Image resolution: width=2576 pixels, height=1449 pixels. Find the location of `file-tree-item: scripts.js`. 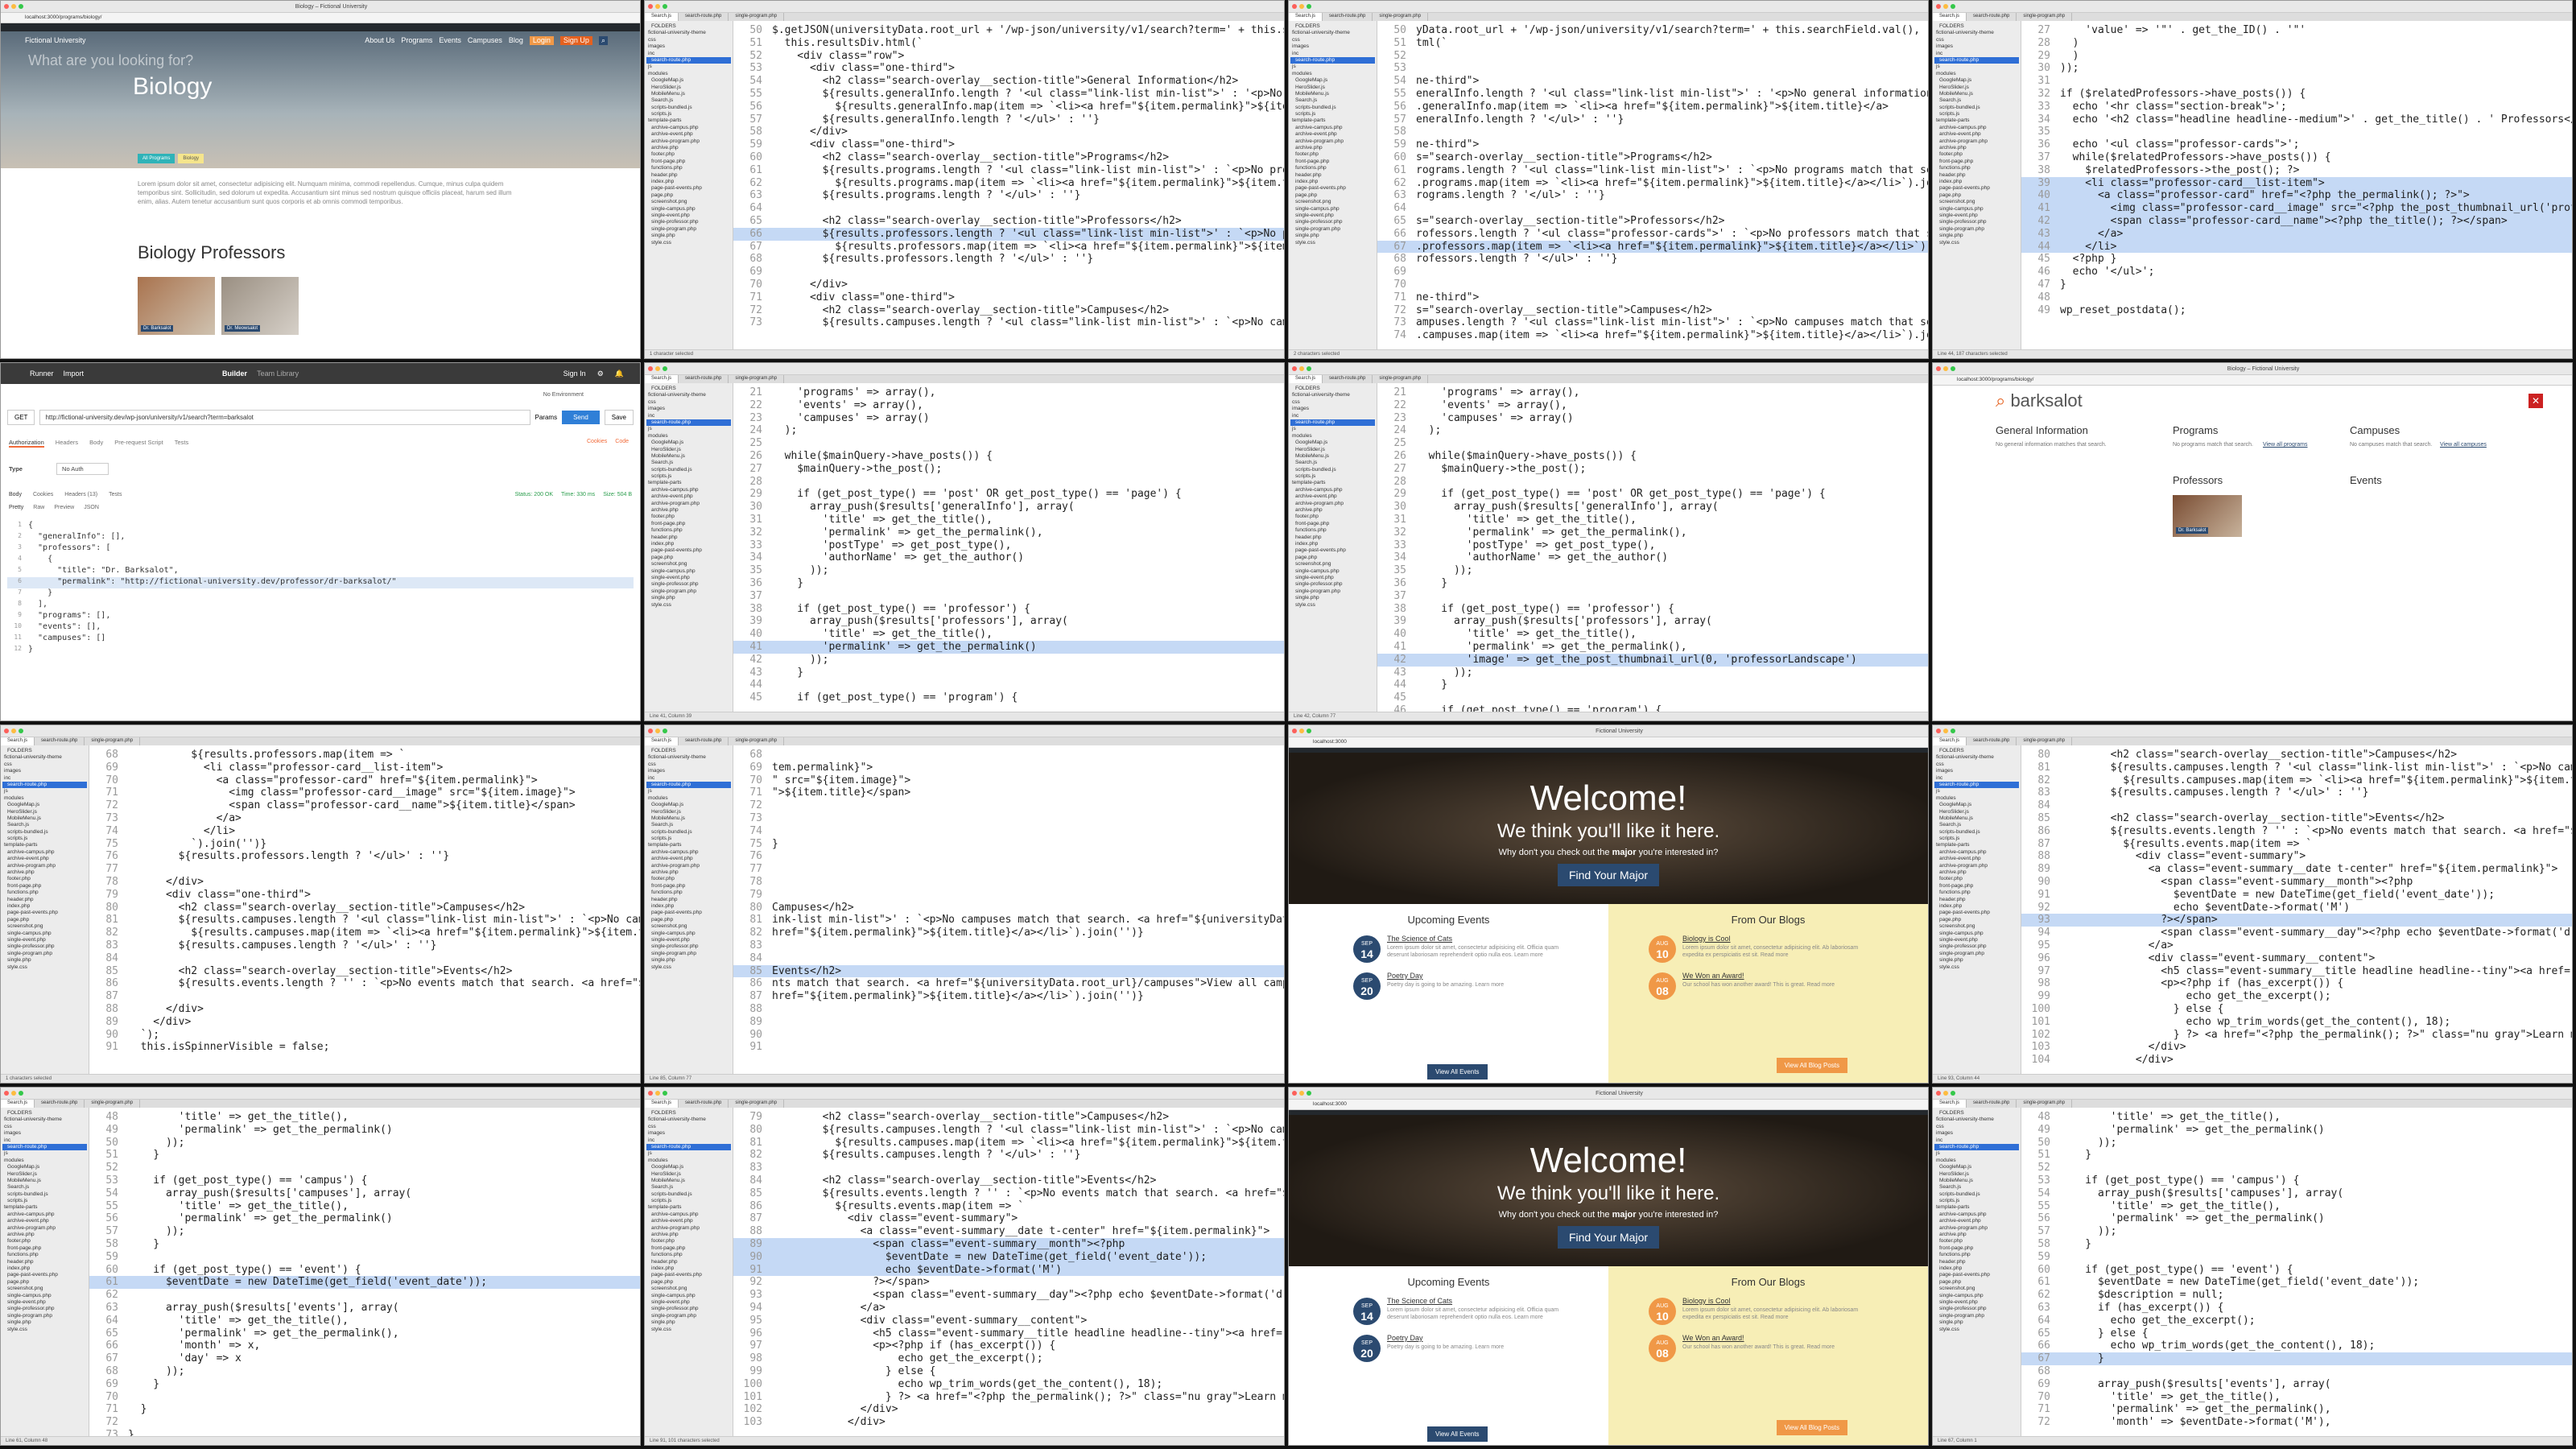

file-tree-item: scripts.js is located at coordinates (688, 1201).